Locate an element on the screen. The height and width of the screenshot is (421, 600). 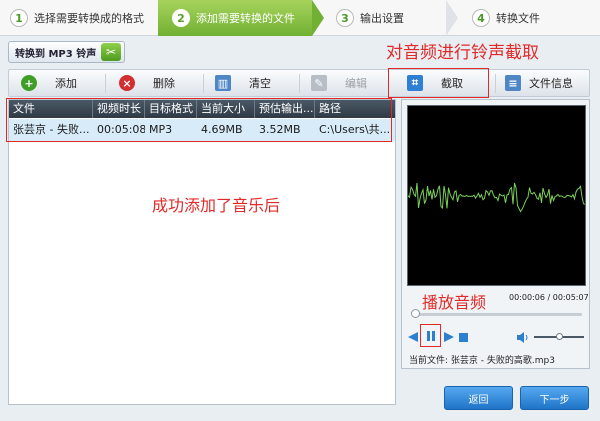
step-convert: 4 转换文件 is located at coordinates (530, 18).